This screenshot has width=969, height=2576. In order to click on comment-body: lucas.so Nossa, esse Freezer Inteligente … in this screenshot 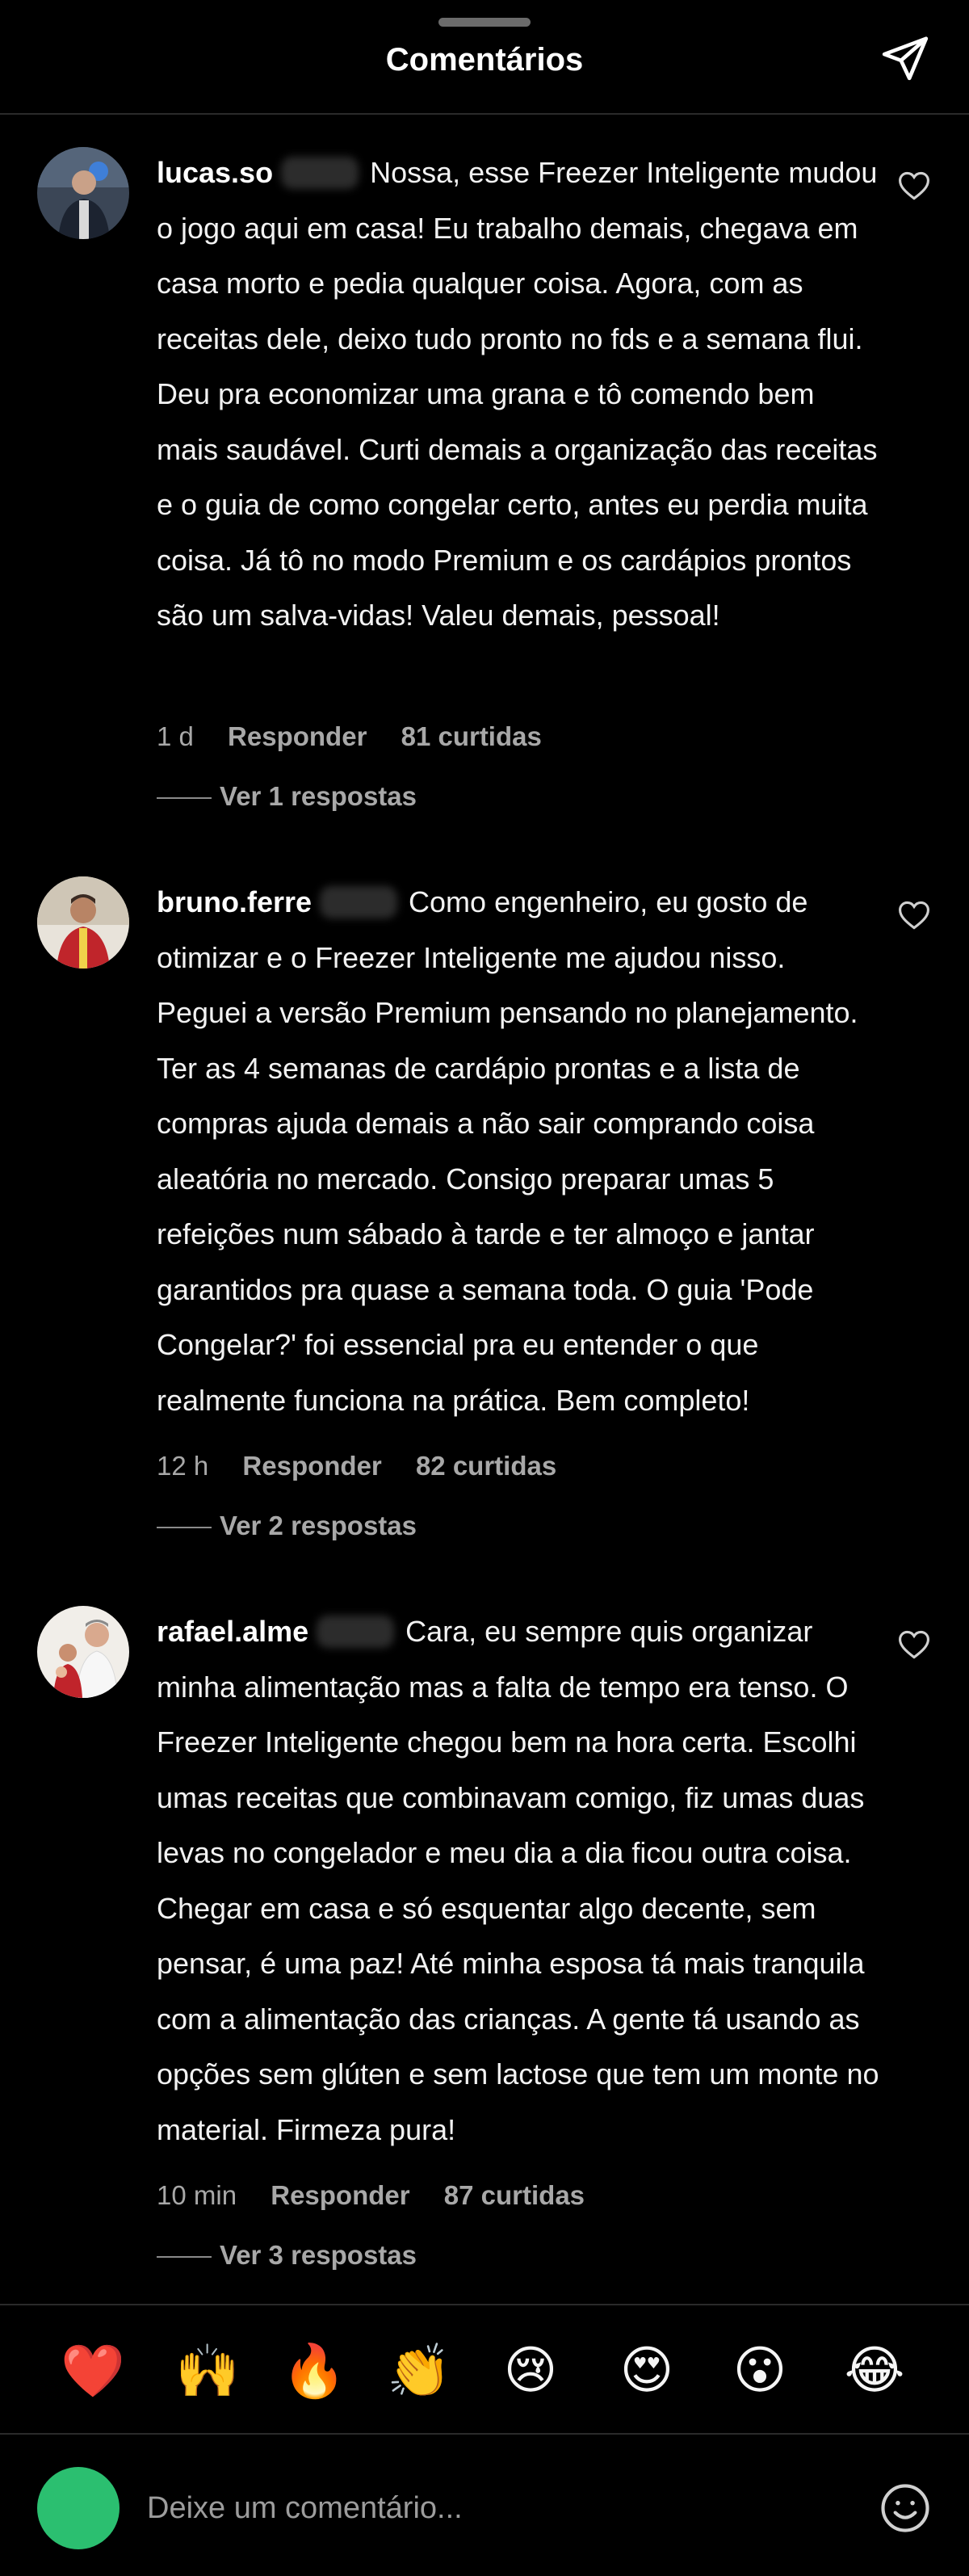, I will do `click(520, 395)`.